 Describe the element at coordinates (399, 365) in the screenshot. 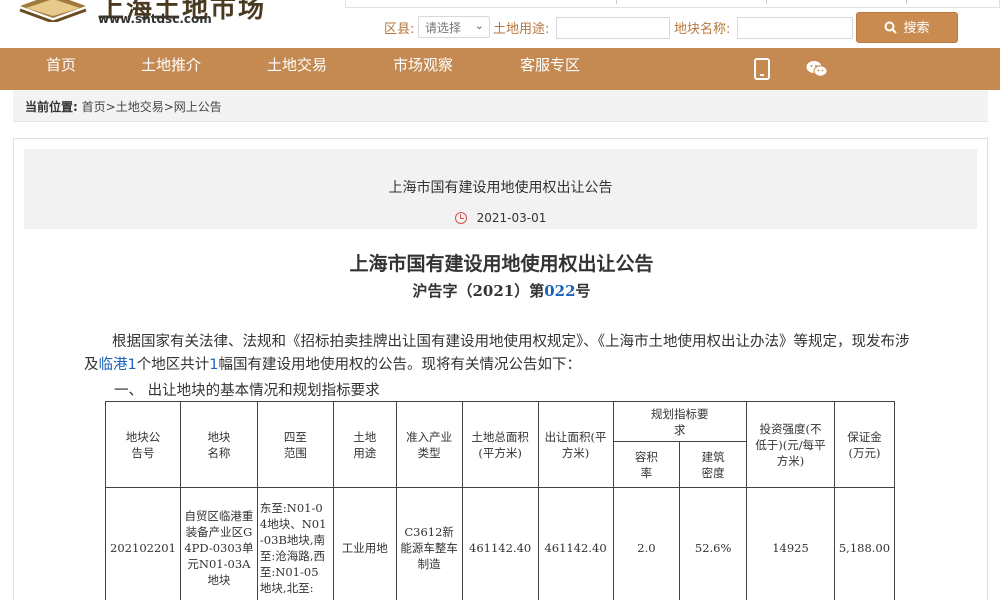

I see `para-part-3: 幅国有建设用地使用权的公告。现将有关情况公告如下：` at that location.